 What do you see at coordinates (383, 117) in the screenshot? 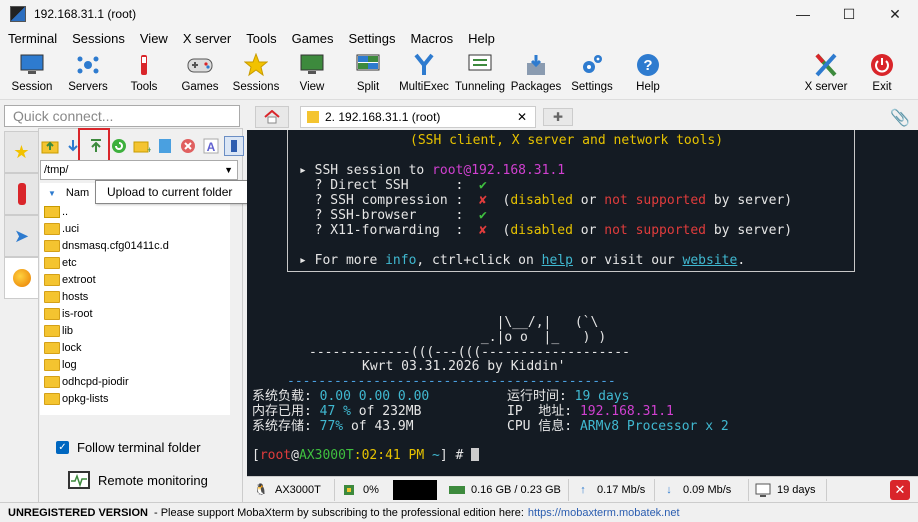
I see `session-tab-label: 2. 192.168.31.1 (root)` at bounding box center [383, 117].